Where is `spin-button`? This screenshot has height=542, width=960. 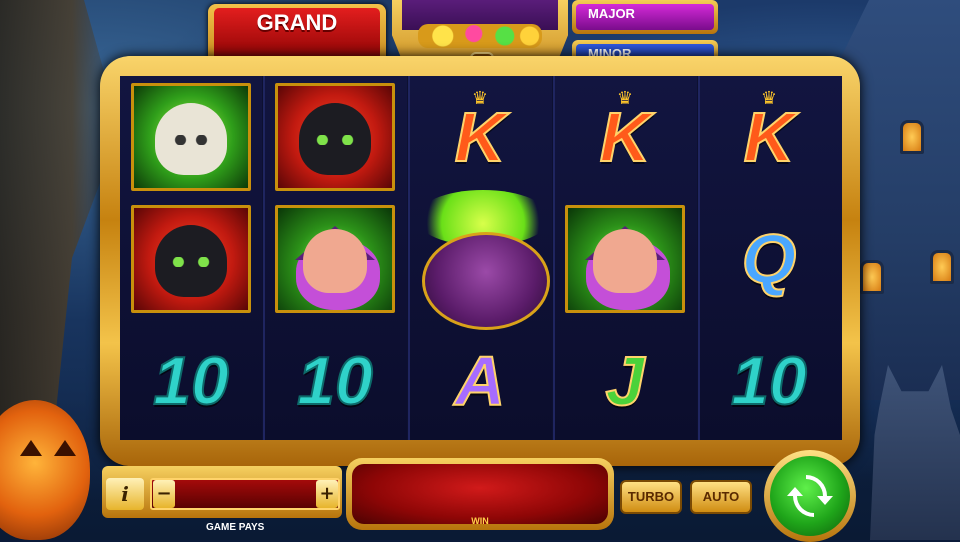
spin-button is located at coordinates (810, 496).